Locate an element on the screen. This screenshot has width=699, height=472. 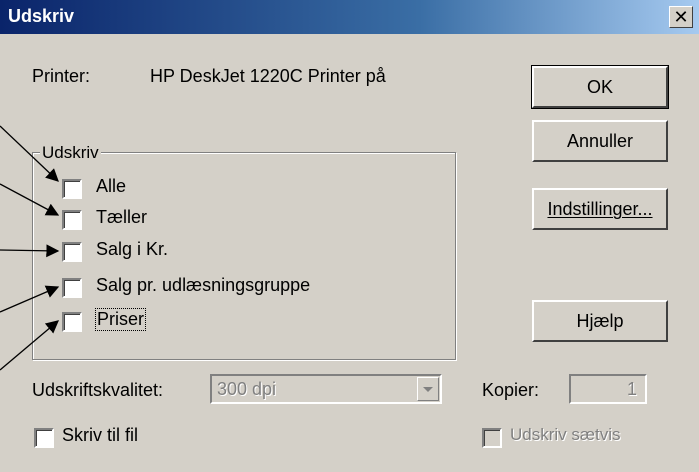
checkbox-alle-label: Alle is located at coordinates (111, 186).